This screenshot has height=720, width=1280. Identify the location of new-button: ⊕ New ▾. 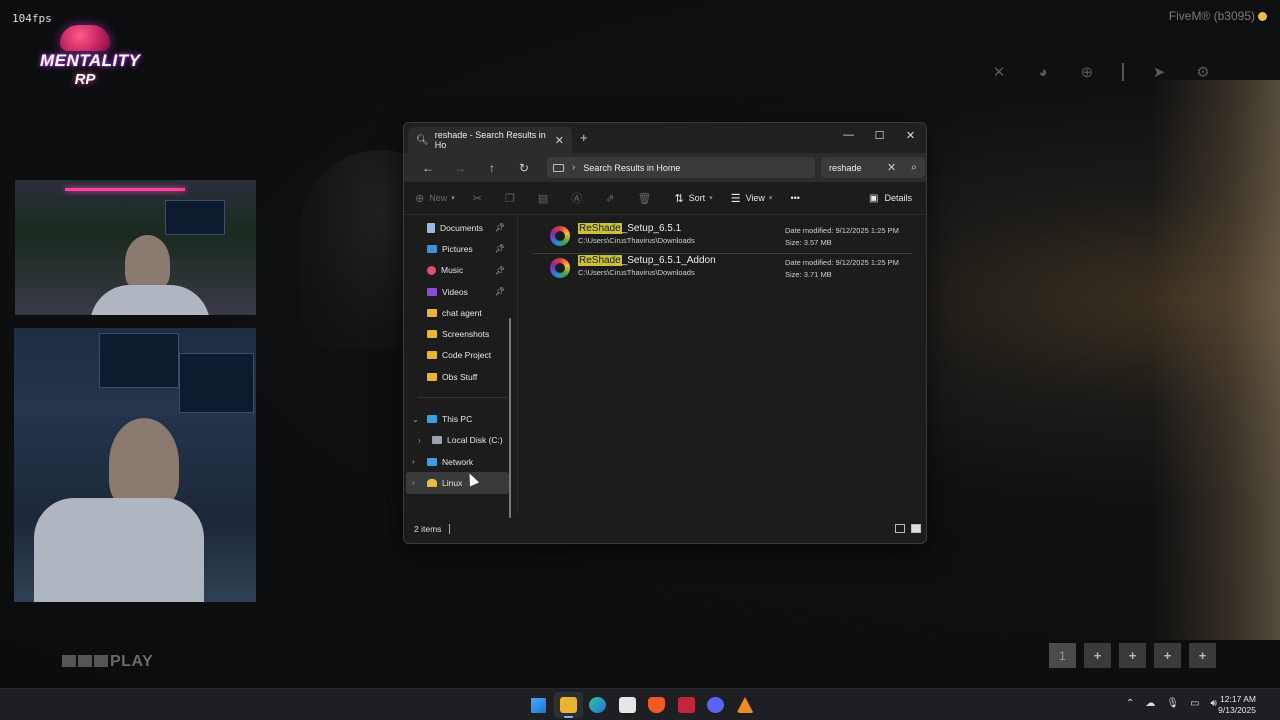
(435, 198).